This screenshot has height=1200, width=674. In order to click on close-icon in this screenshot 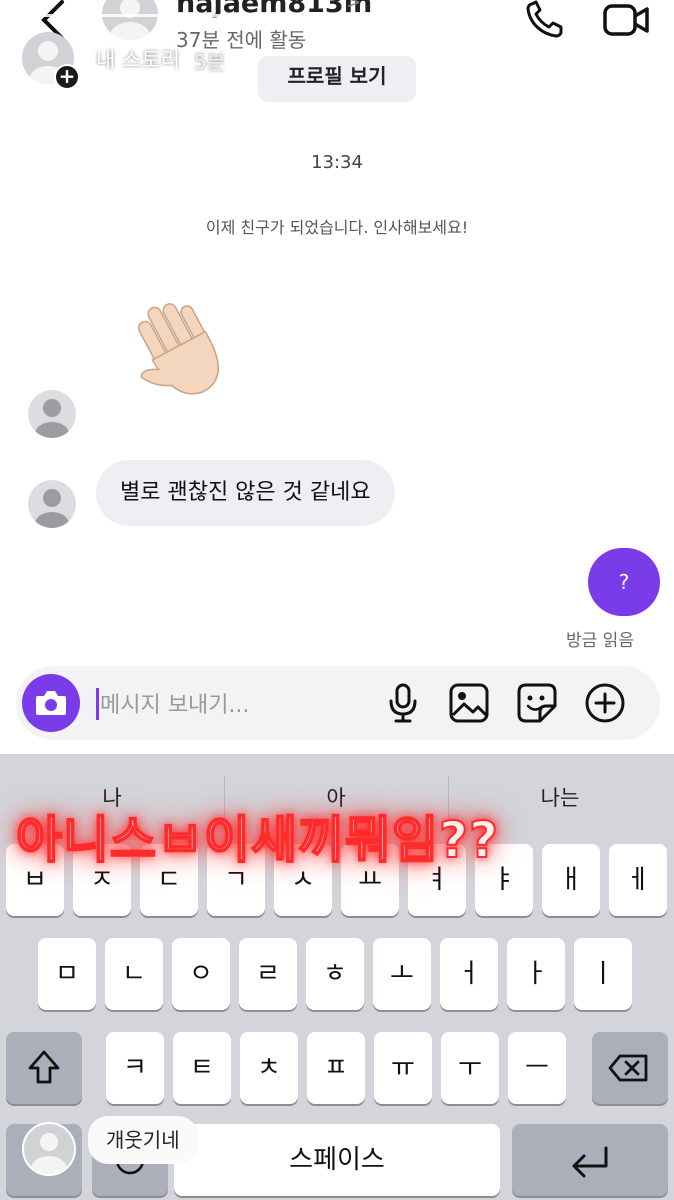, I will do `click(640, 58)`.